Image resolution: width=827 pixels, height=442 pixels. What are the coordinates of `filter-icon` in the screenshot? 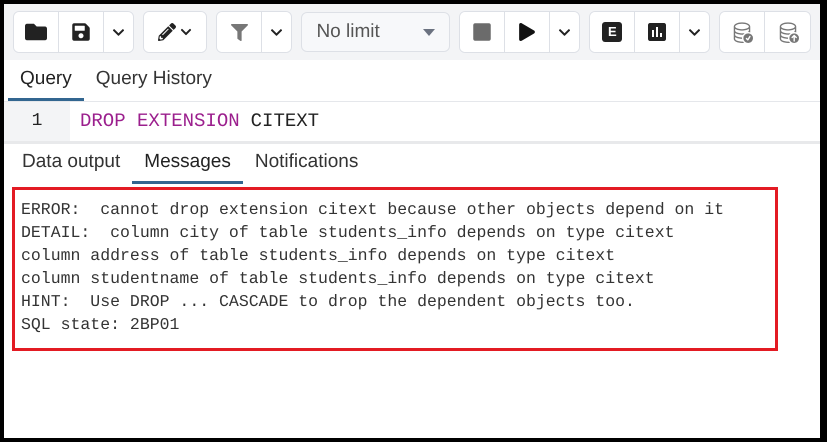 It's located at (239, 32).